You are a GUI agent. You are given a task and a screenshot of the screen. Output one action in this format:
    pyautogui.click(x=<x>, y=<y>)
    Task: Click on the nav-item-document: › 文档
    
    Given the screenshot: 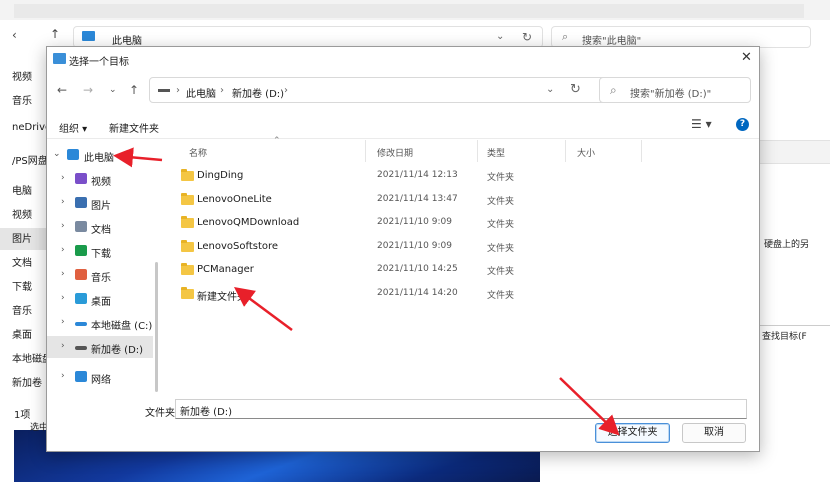 What is the action you would take?
    pyautogui.click(x=100, y=227)
    